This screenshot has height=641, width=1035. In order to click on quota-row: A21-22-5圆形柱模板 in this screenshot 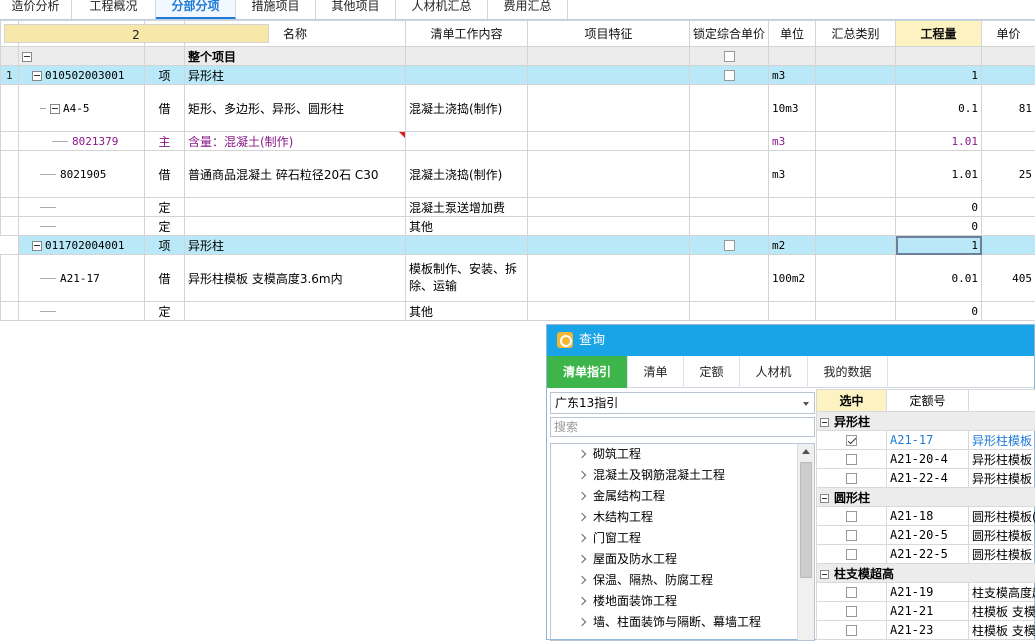, I will do `click(926, 554)`.